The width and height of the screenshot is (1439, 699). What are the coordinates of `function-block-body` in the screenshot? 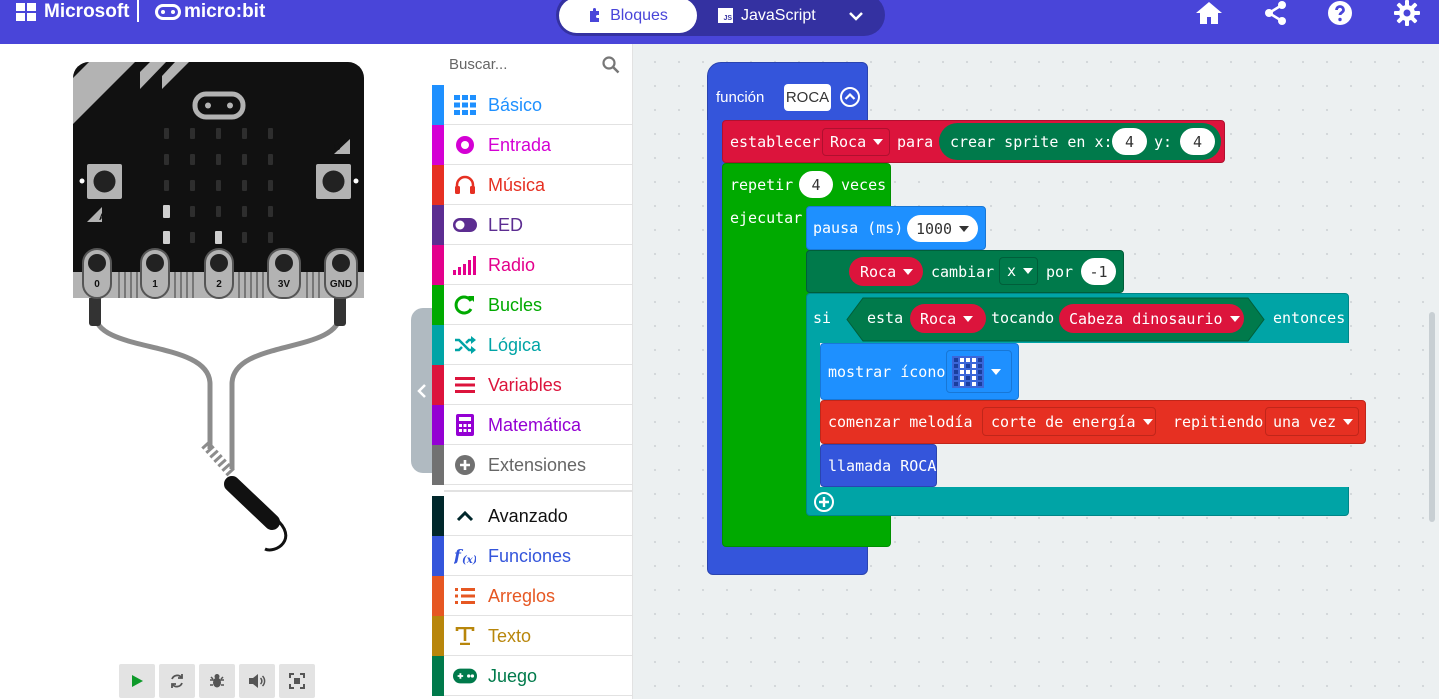 It's located at (715, 335).